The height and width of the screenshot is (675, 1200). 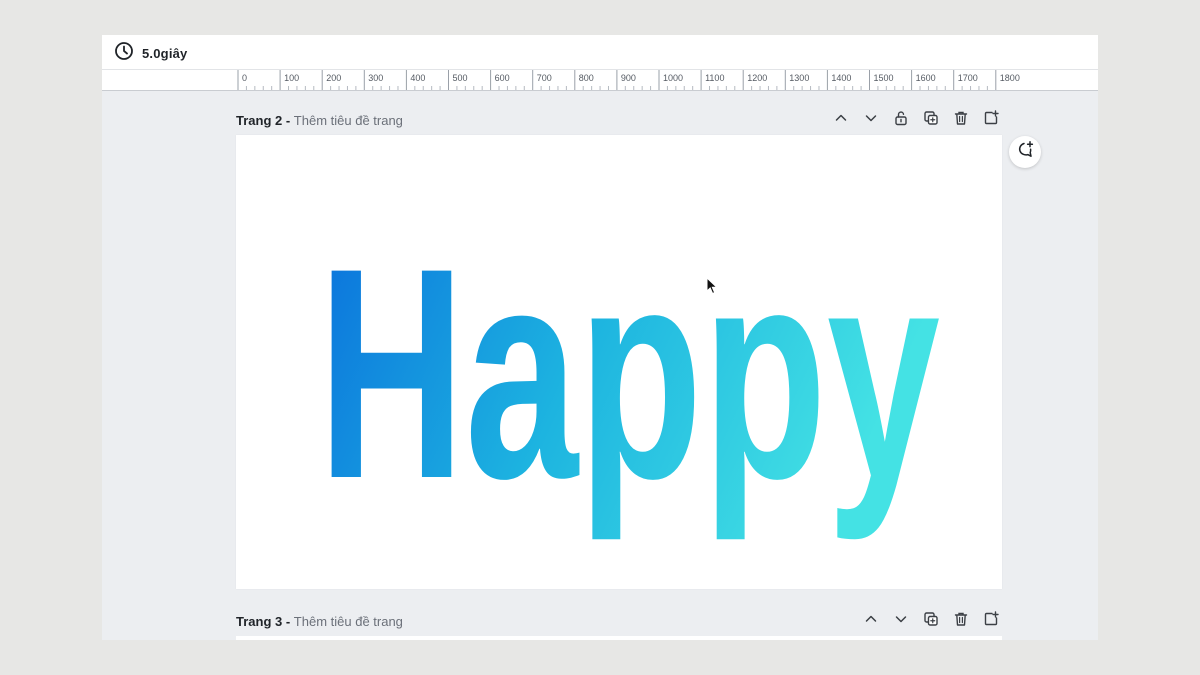 I want to click on ruler-tick-label: 1300, so click(x=799, y=78).